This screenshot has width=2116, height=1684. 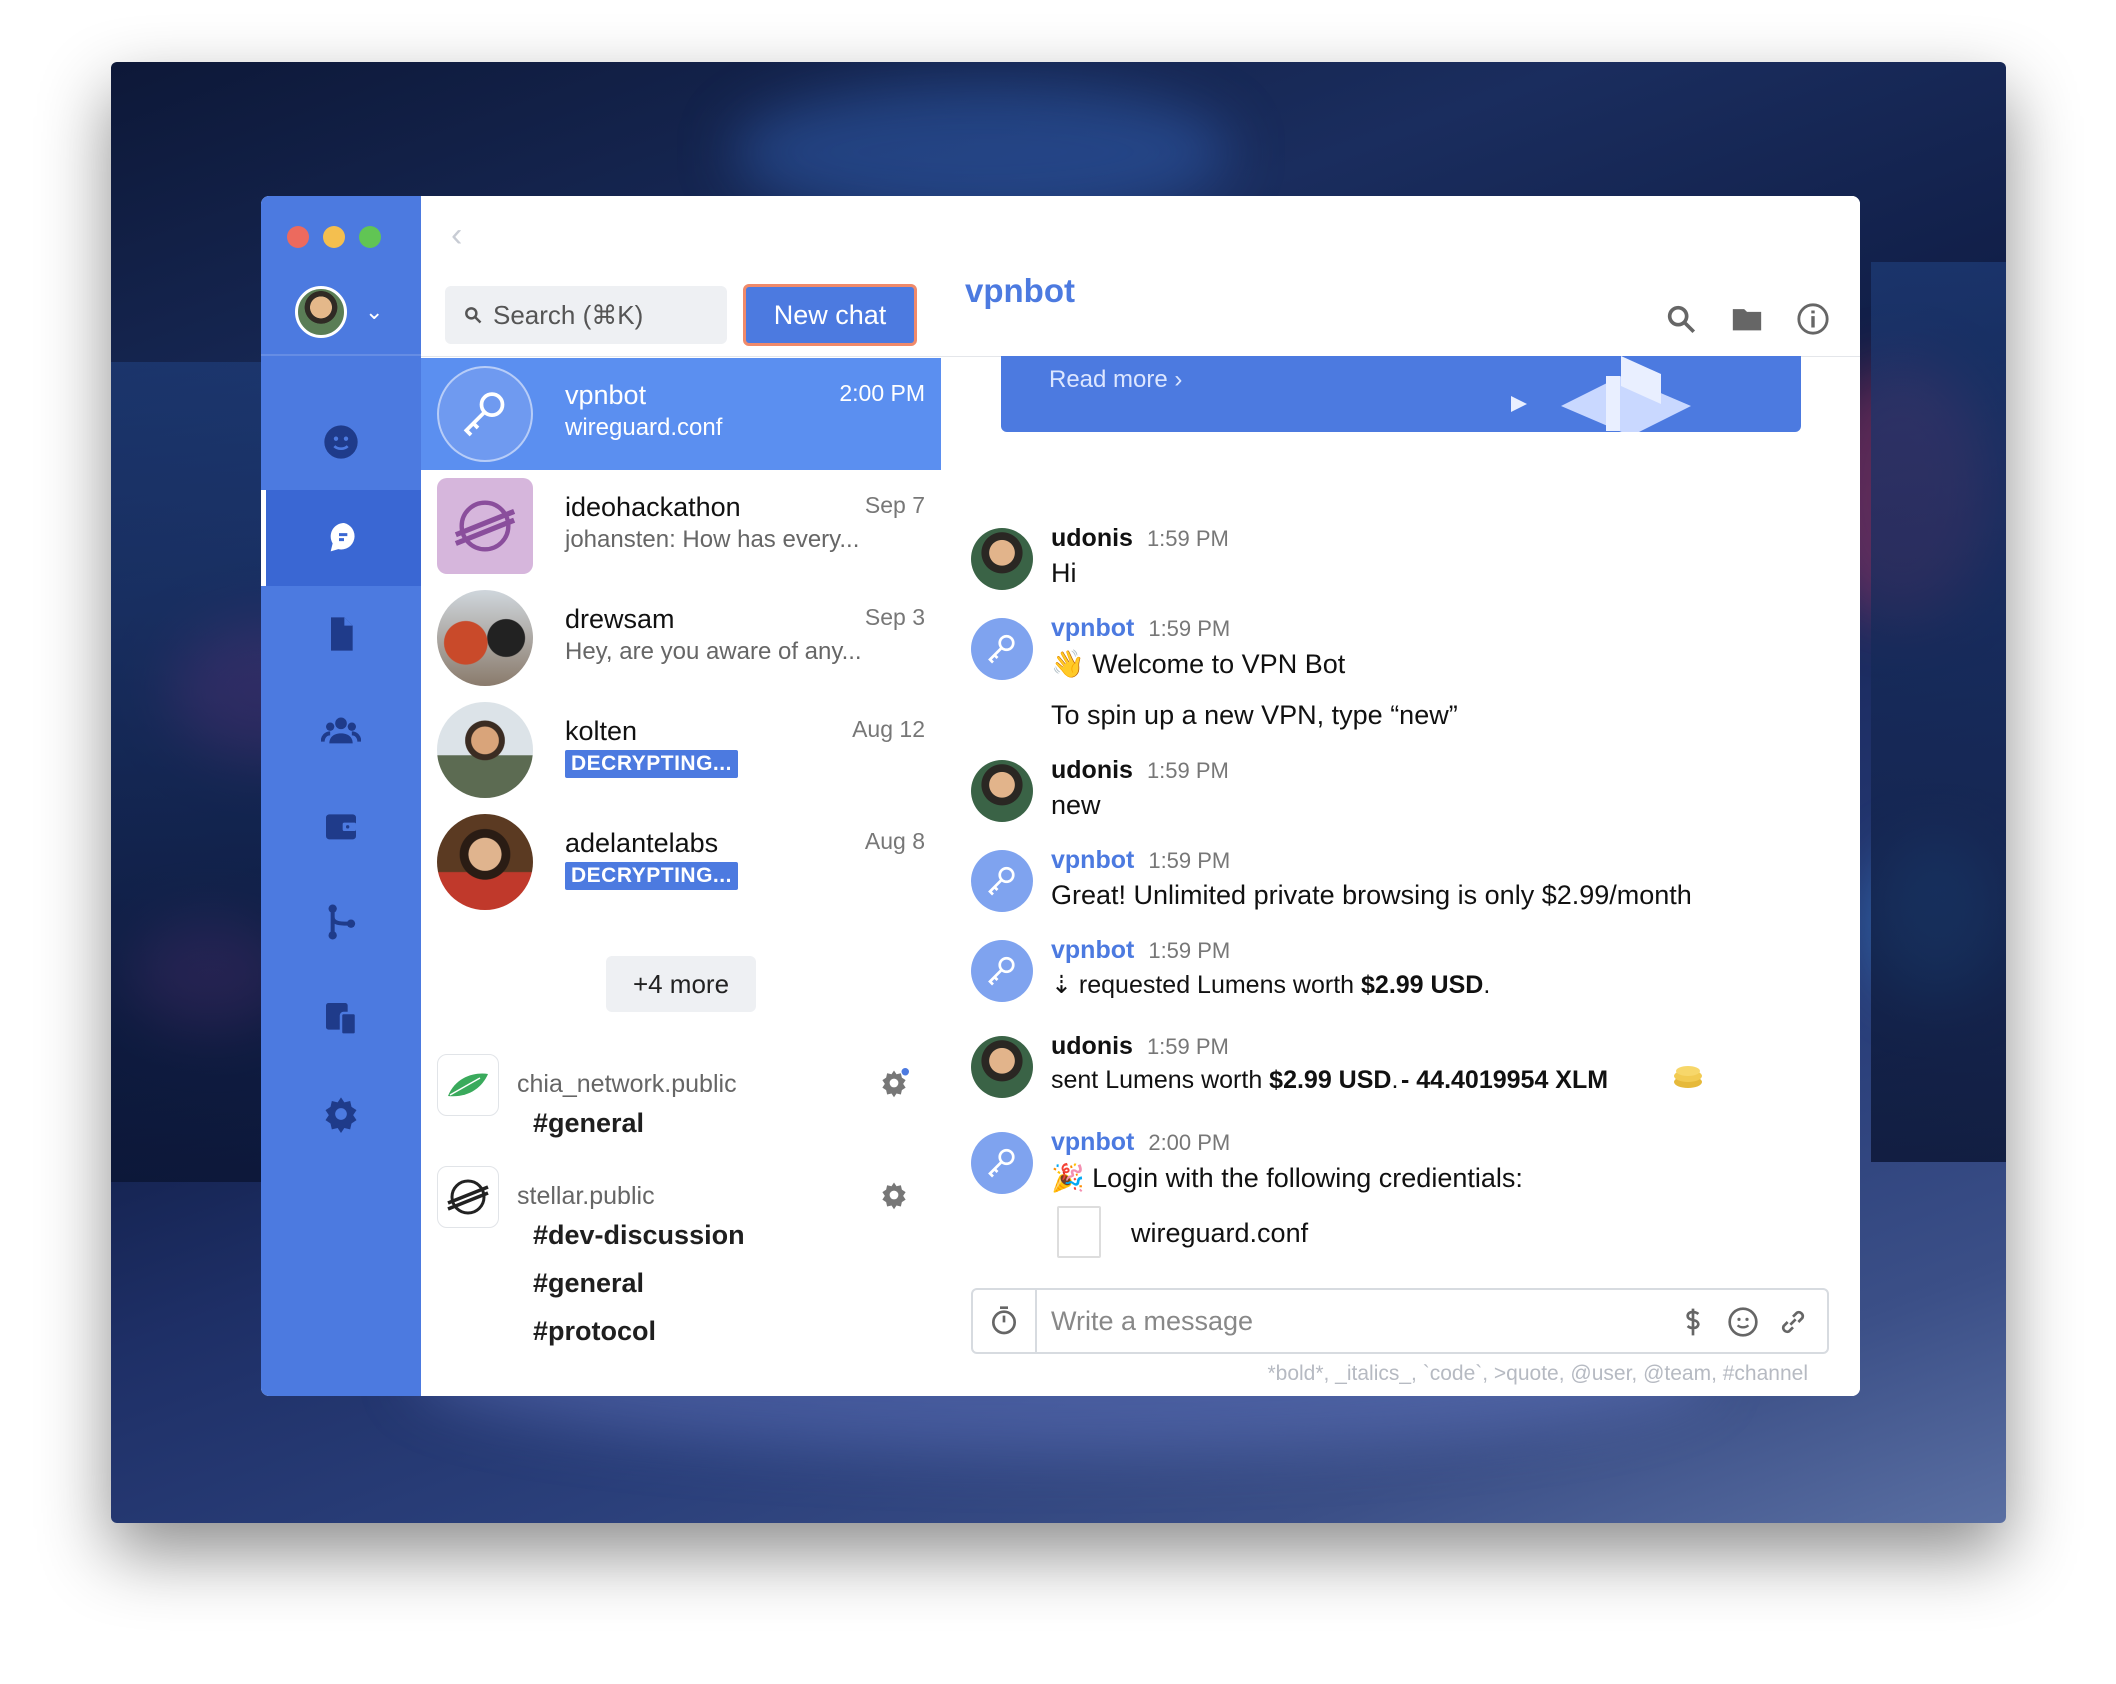 I want to click on nav-wallet, so click(x=341, y=826).